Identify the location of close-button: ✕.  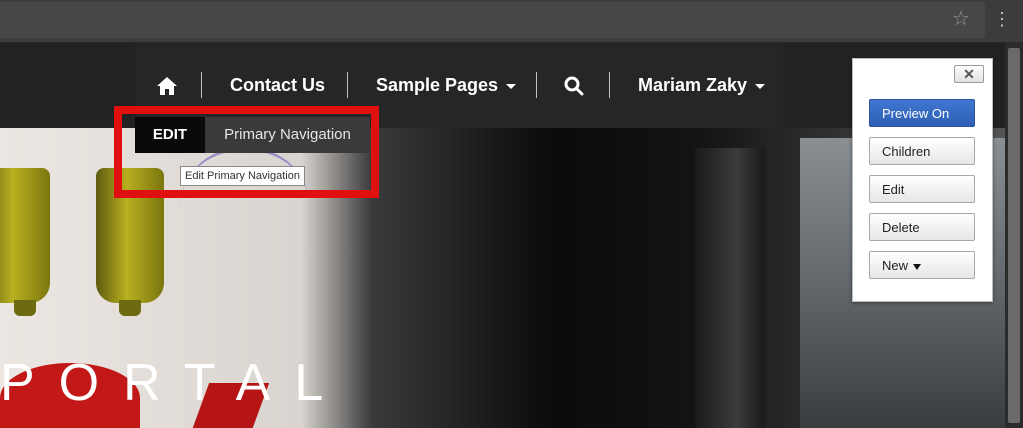
(969, 74).